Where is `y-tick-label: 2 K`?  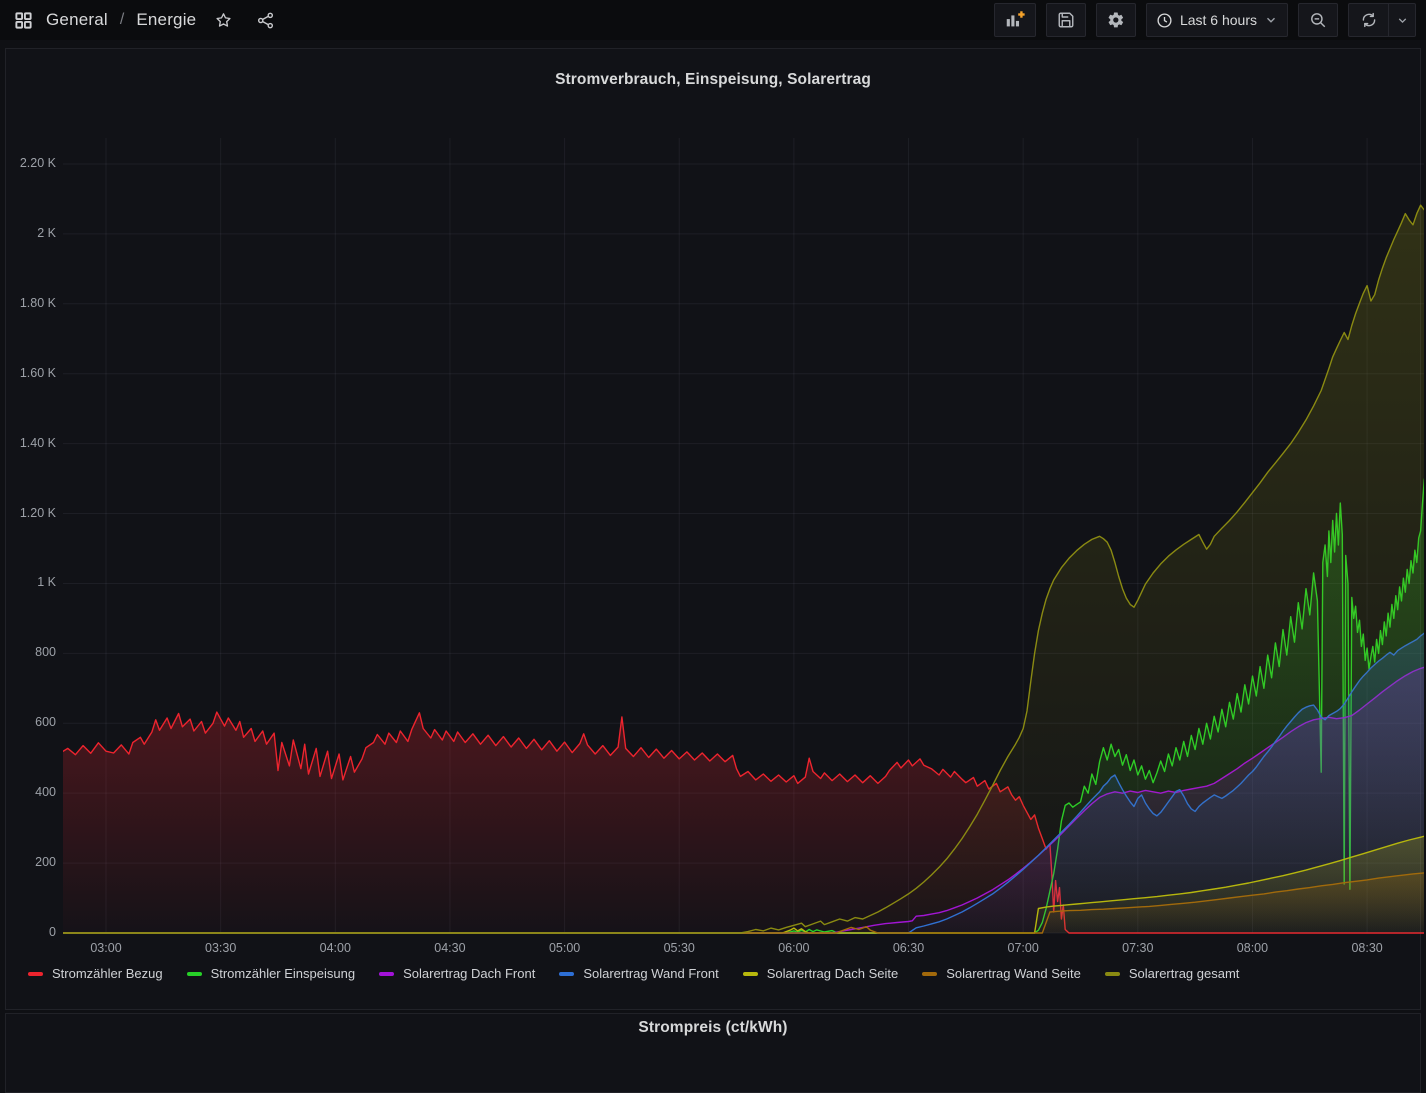 y-tick-label: 2 K is located at coordinates (46, 232).